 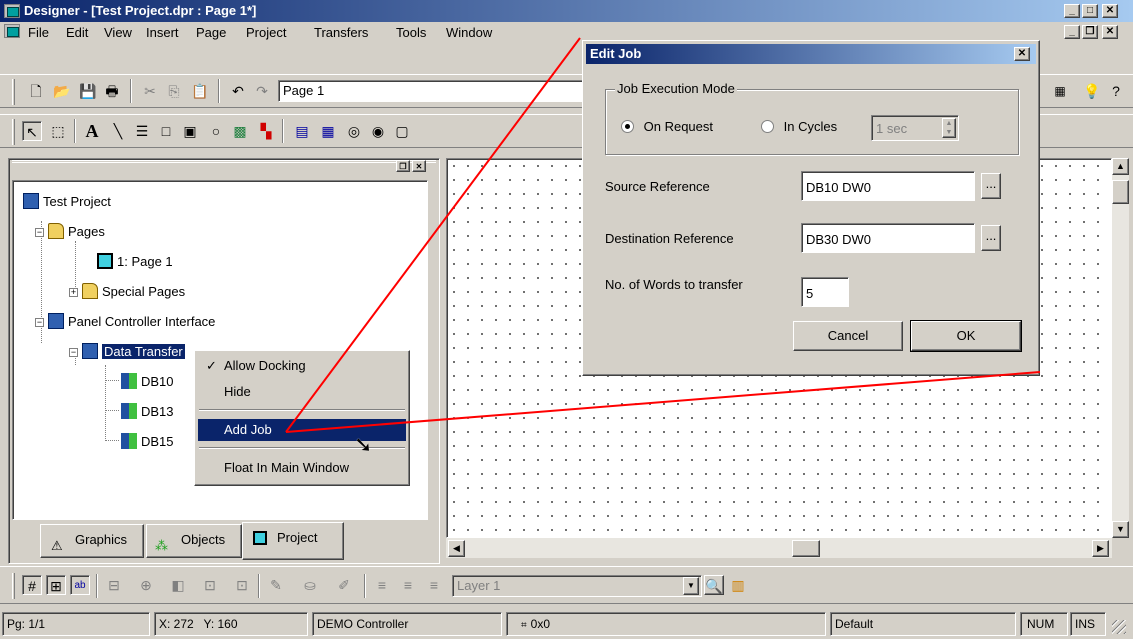 I want to click on scroll-right-button: ▶, so click(x=1100, y=548).